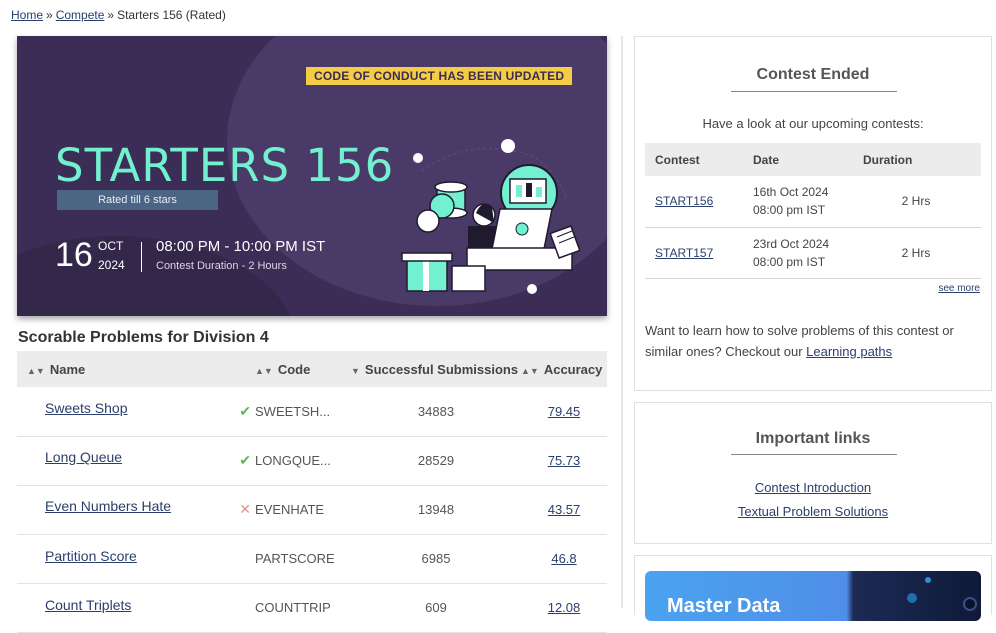 This screenshot has height=633, width=996. What do you see at coordinates (111, 265) in the screenshot?
I see `contest-year: 2024` at bounding box center [111, 265].